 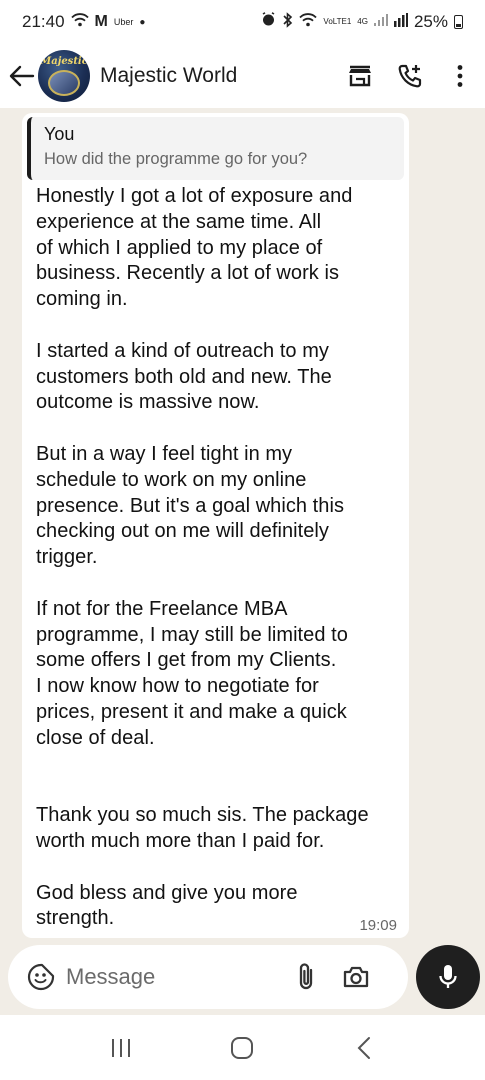 What do you see at coordinates (59, 134) in the screenshot?
I see `quote-author: You` at bounding box center [59, 134].